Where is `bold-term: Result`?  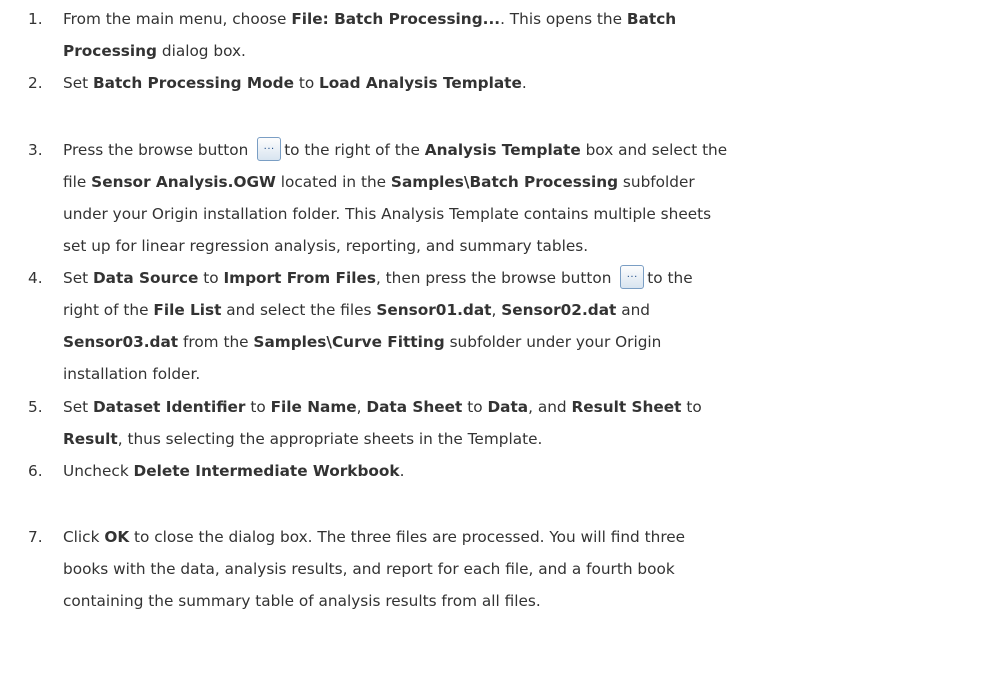 bold-term: Result is located at coordinates (90, 439).